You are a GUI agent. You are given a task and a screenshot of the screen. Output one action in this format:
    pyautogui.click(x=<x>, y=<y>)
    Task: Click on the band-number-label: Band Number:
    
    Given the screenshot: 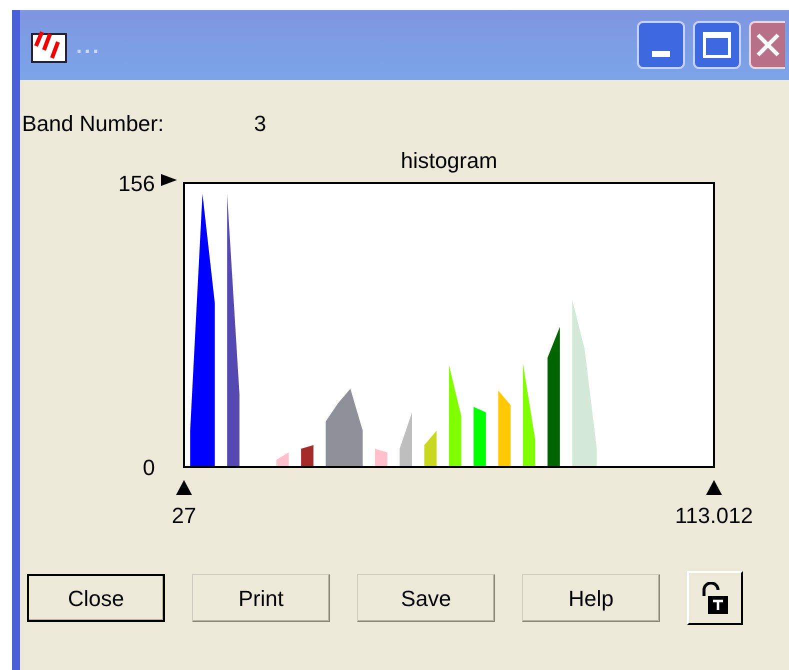 What is the action you would take?
    pyautogui.click(x=93, y=124)
    